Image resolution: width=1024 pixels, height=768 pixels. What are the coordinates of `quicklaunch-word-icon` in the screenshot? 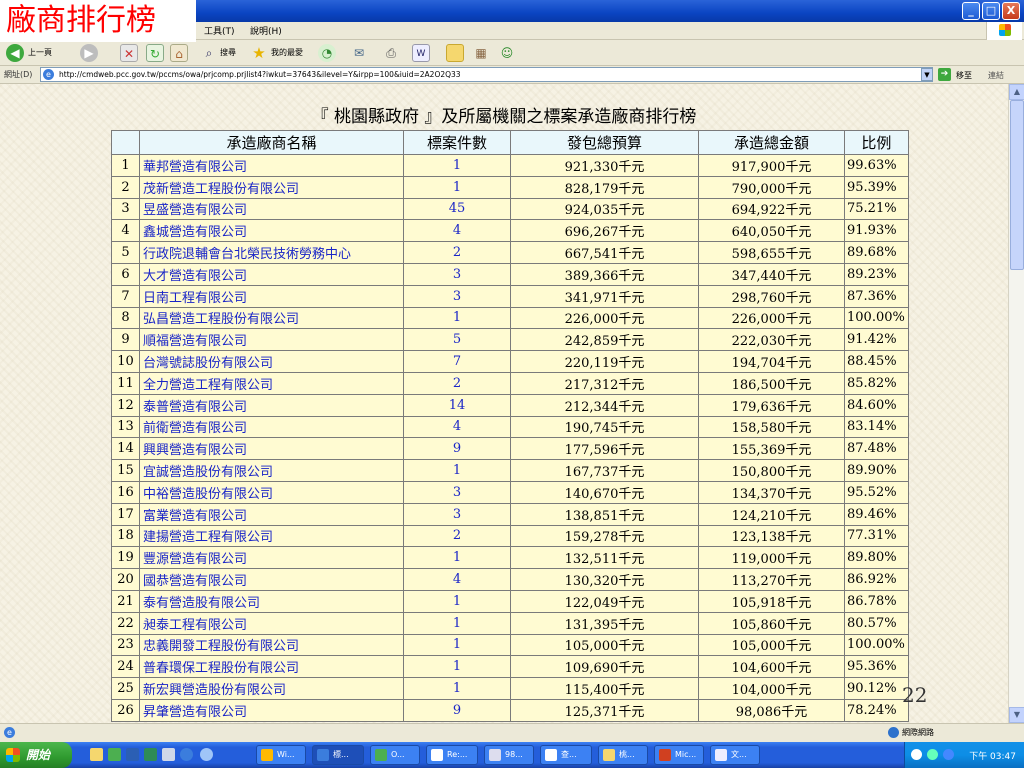 It's located at (132, 754).